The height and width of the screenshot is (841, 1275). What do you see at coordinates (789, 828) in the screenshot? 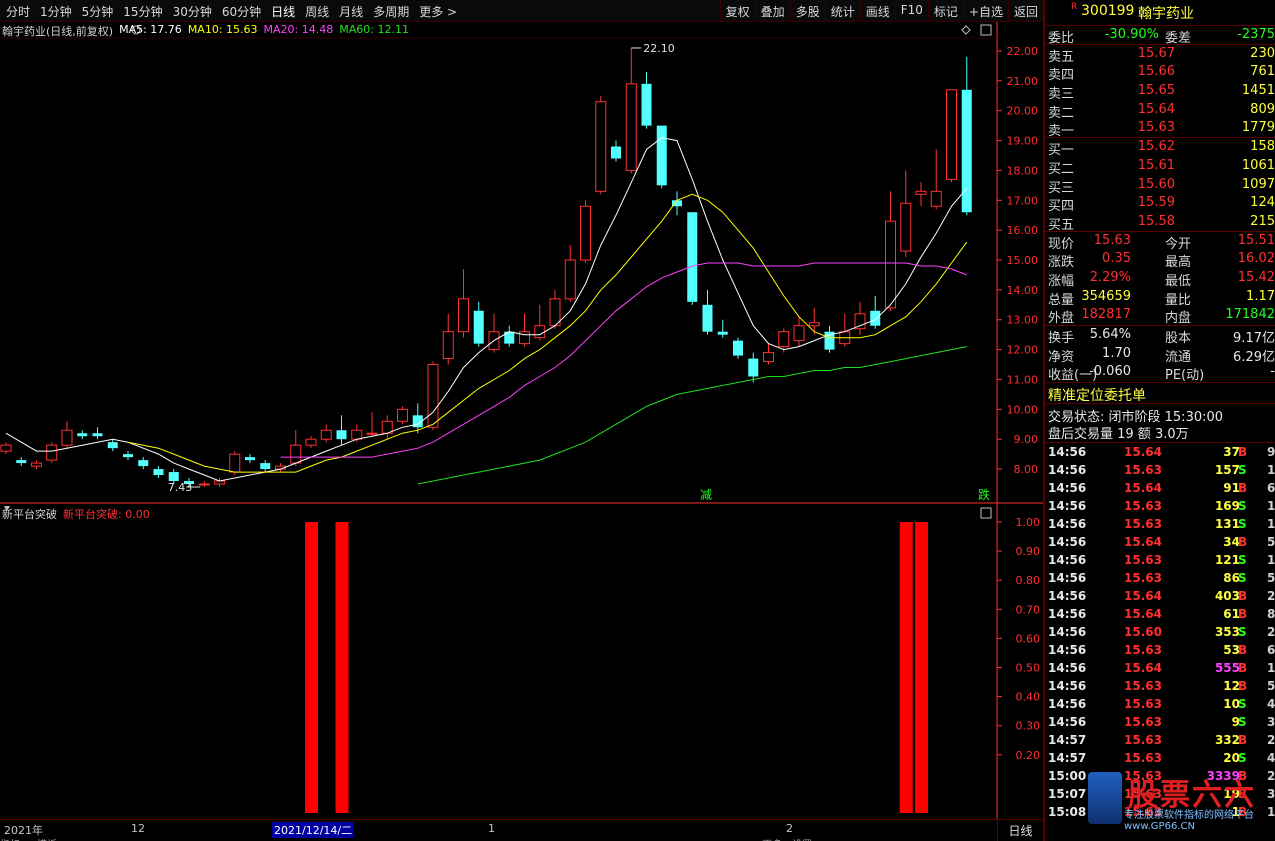
I see `time-label-feb: 2` at bounding box center [789, 828].